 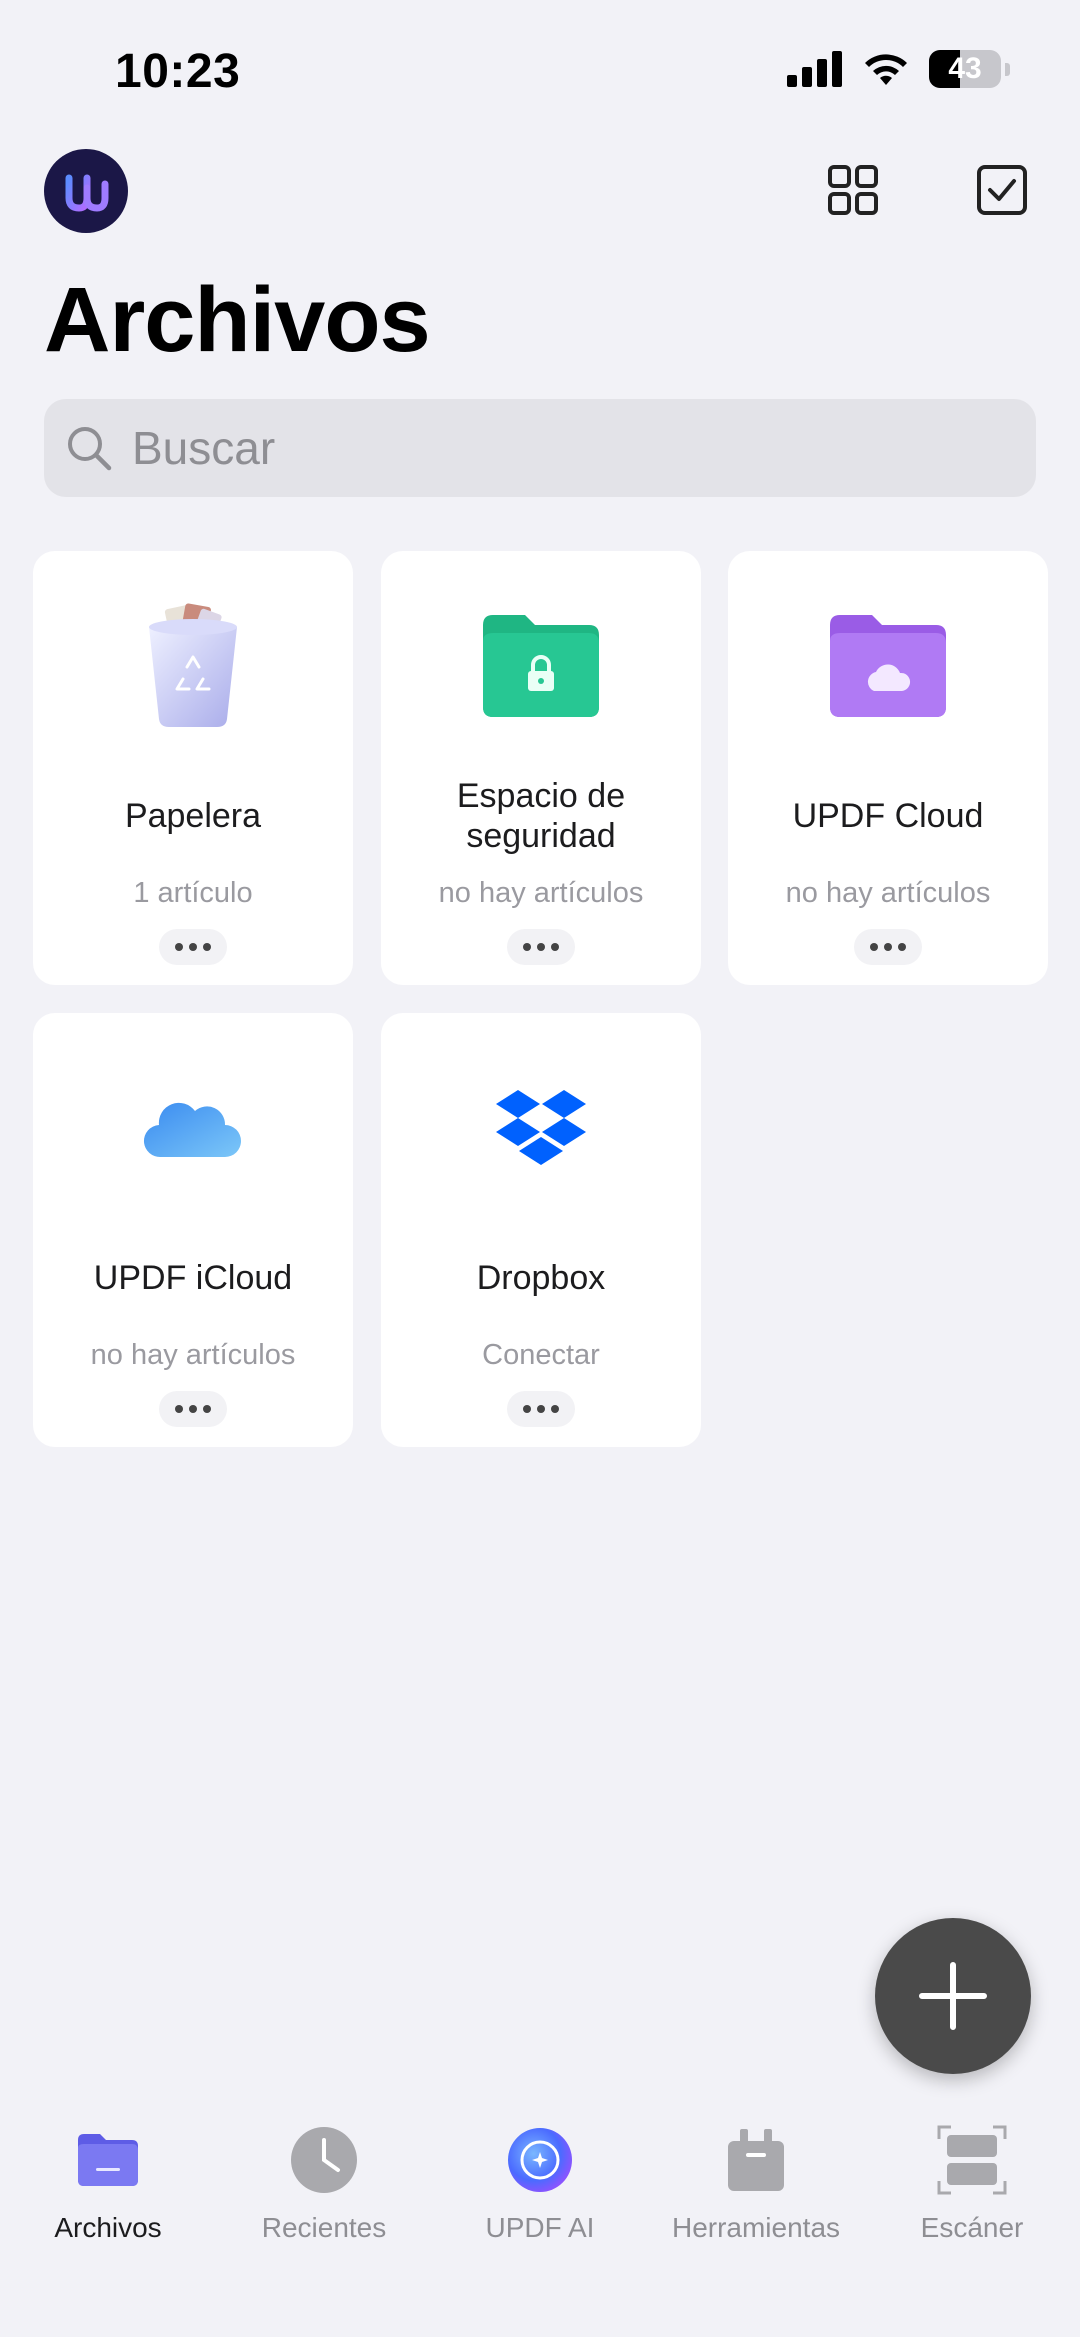 I want to click on page-title: Archivos, so click(x=237, y=320).